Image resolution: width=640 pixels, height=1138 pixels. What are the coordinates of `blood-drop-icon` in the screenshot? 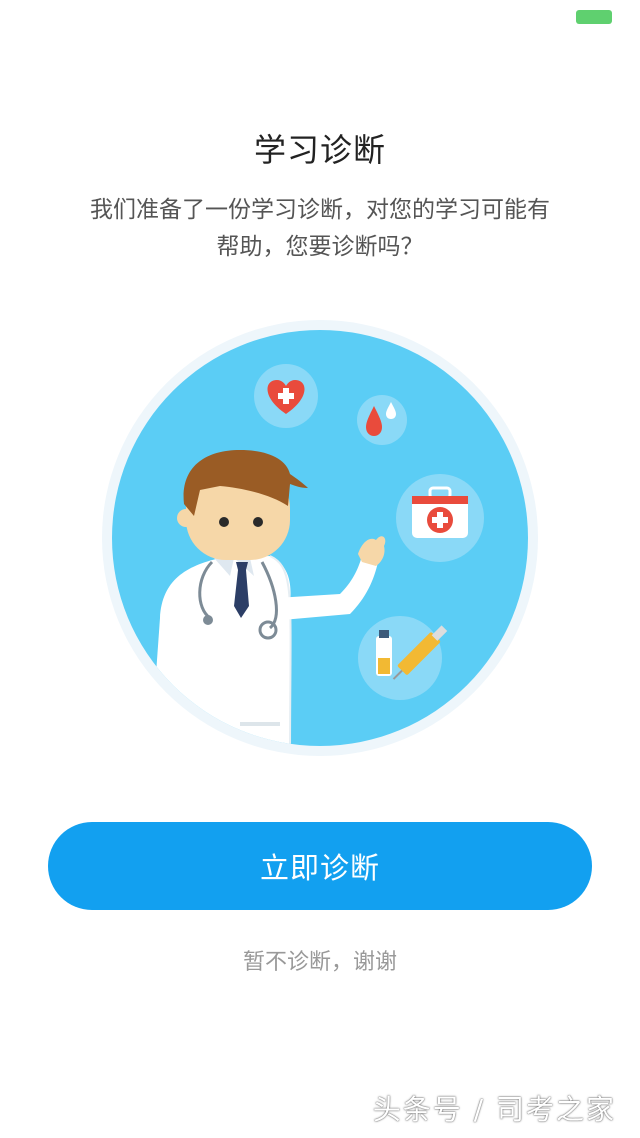 It's located at (382, 420).